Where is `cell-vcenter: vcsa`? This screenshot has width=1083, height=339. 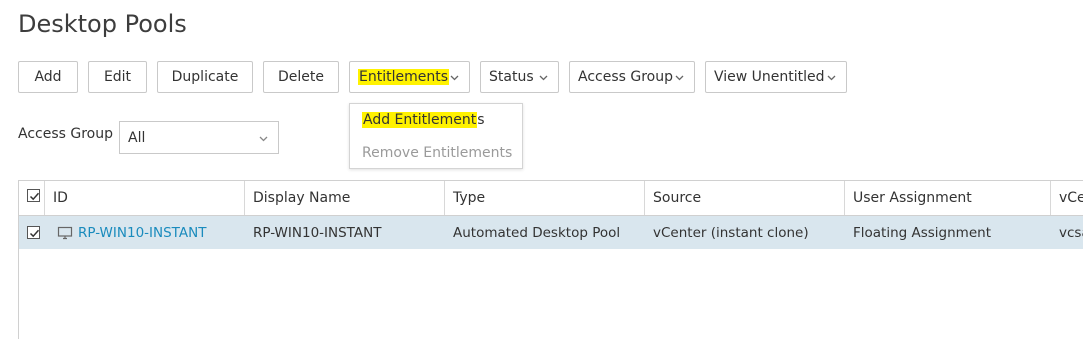 cell-vcenter: vcsa is located at coordinates (1071, 232).